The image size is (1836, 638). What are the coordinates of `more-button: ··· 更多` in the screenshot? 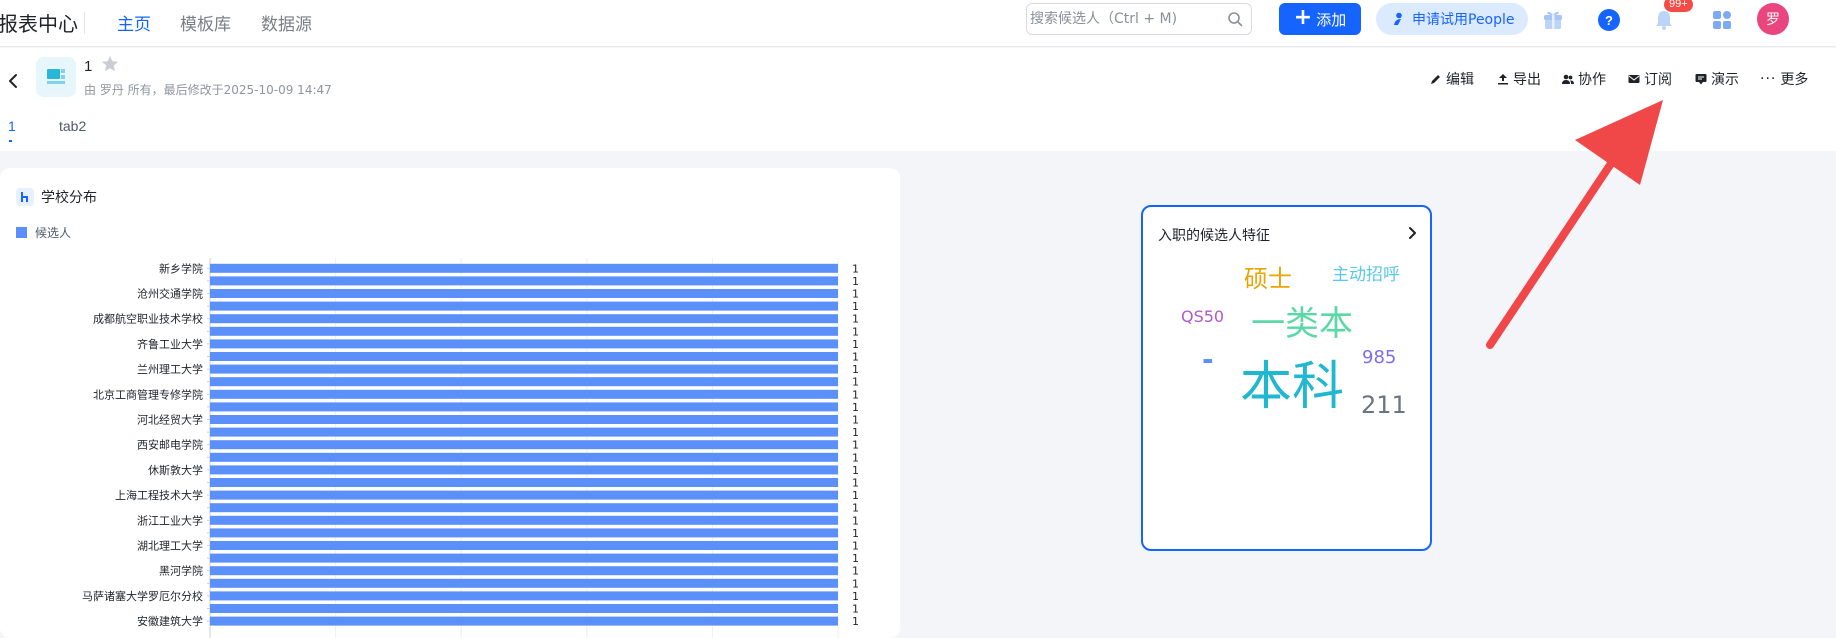 It's located at (1784, 79).